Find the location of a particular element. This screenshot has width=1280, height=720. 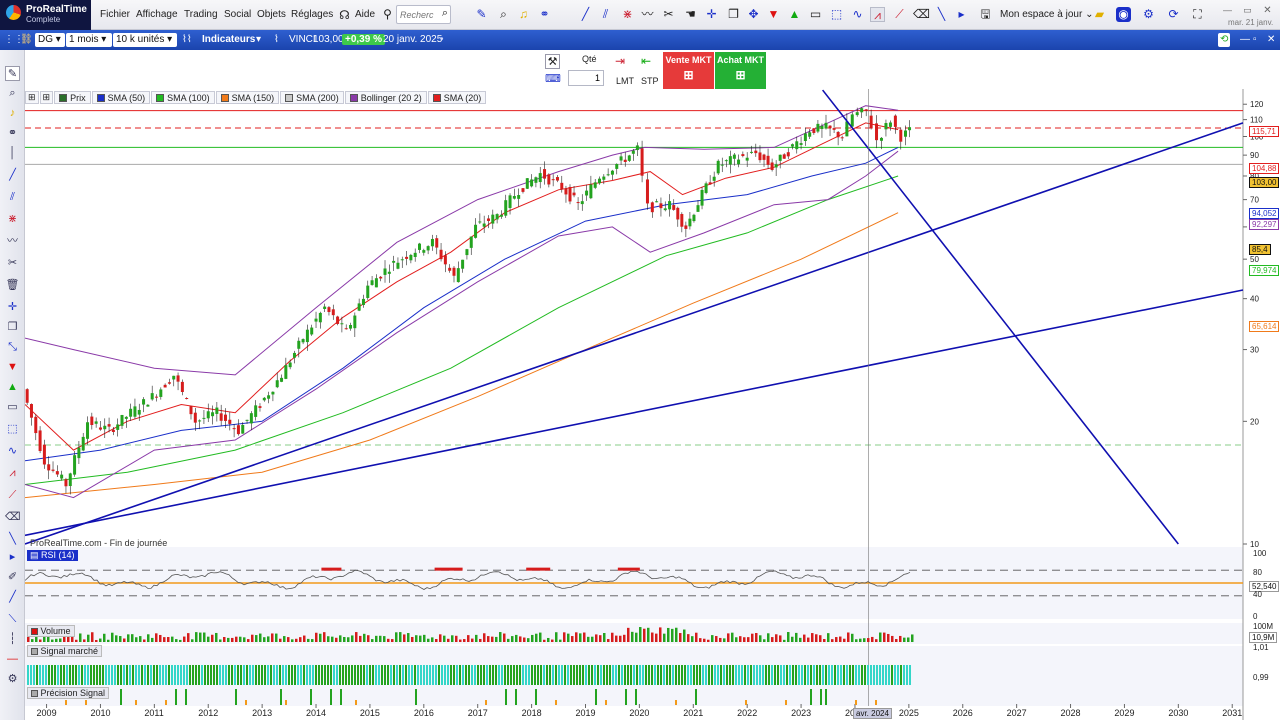

stop-order-button: STP is located at coordinates (650, 81).